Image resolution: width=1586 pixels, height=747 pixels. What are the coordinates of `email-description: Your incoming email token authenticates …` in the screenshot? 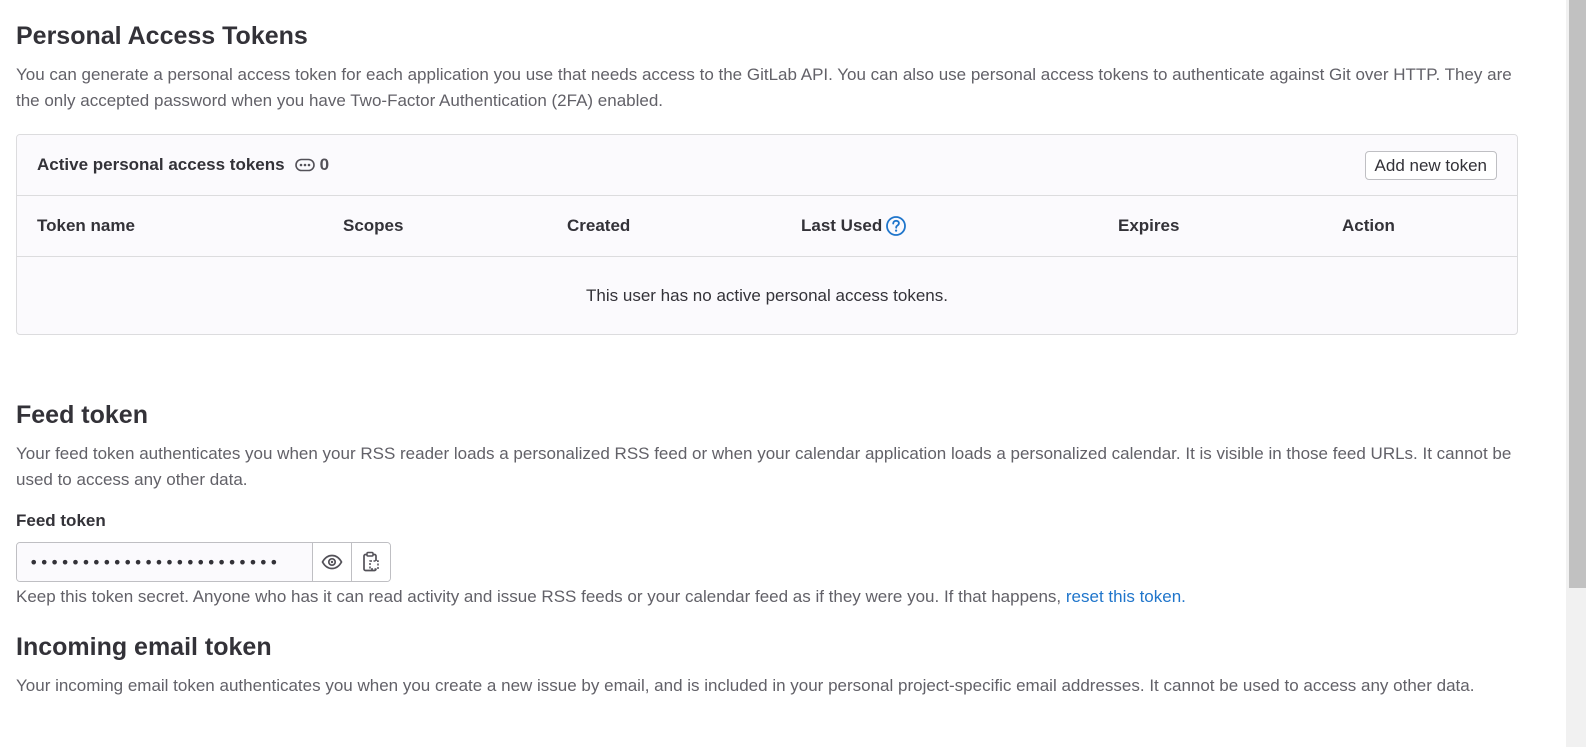 It's located at (745, 685).